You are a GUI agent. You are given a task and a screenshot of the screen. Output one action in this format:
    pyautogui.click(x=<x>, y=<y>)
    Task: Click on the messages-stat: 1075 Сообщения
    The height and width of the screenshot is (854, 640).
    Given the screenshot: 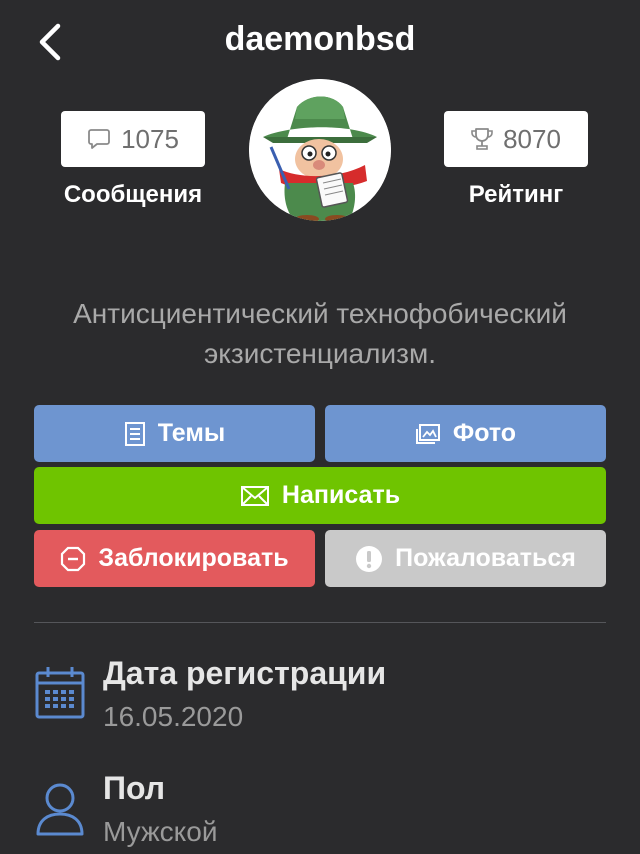 What is the action you would take?
    pyautogui.click(x=133, y=160)
    